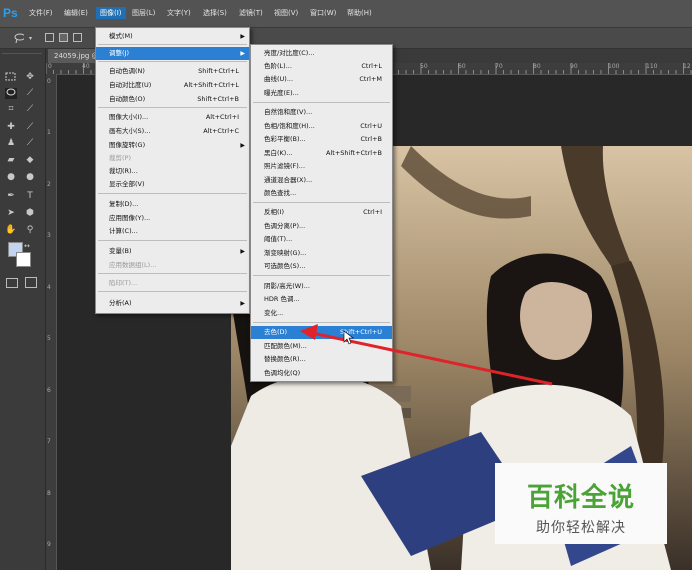 This screenshot has width=692, height=570. What do you see at coordinates (580, 498) in the screenshot?
I see `watermark-title: 百科全说` at bounding box center [580, 498].